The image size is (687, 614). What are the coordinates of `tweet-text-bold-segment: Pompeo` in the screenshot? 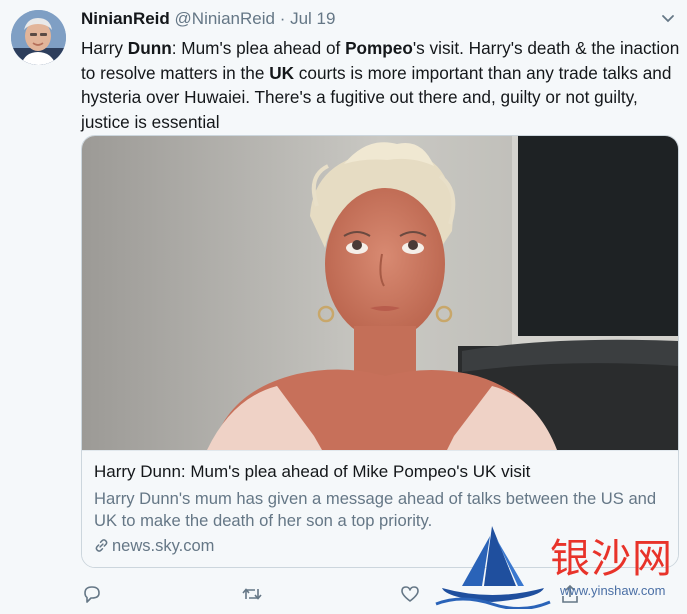 It's located at (379, 48).